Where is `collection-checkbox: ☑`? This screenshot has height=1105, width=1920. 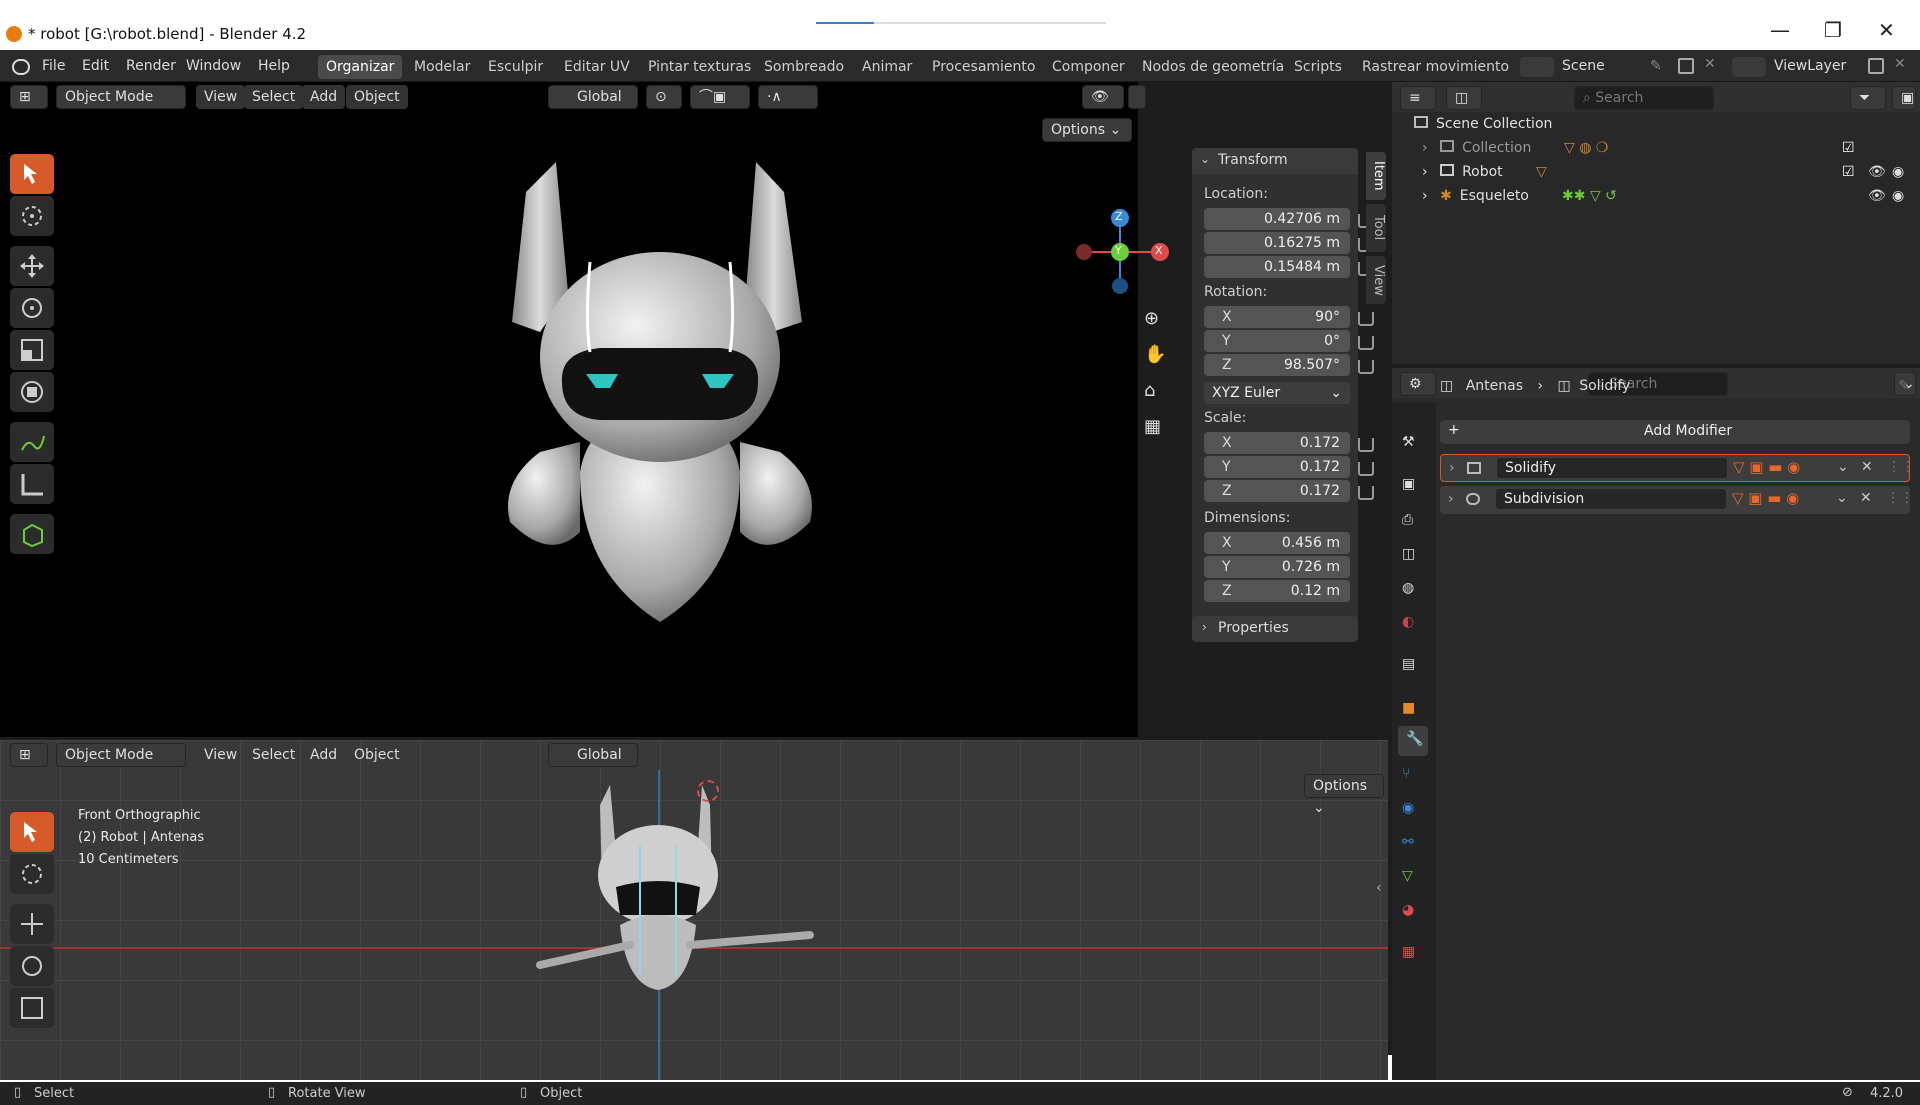 collection-checkbox: ☑ is located at coordinates (1848, 148).